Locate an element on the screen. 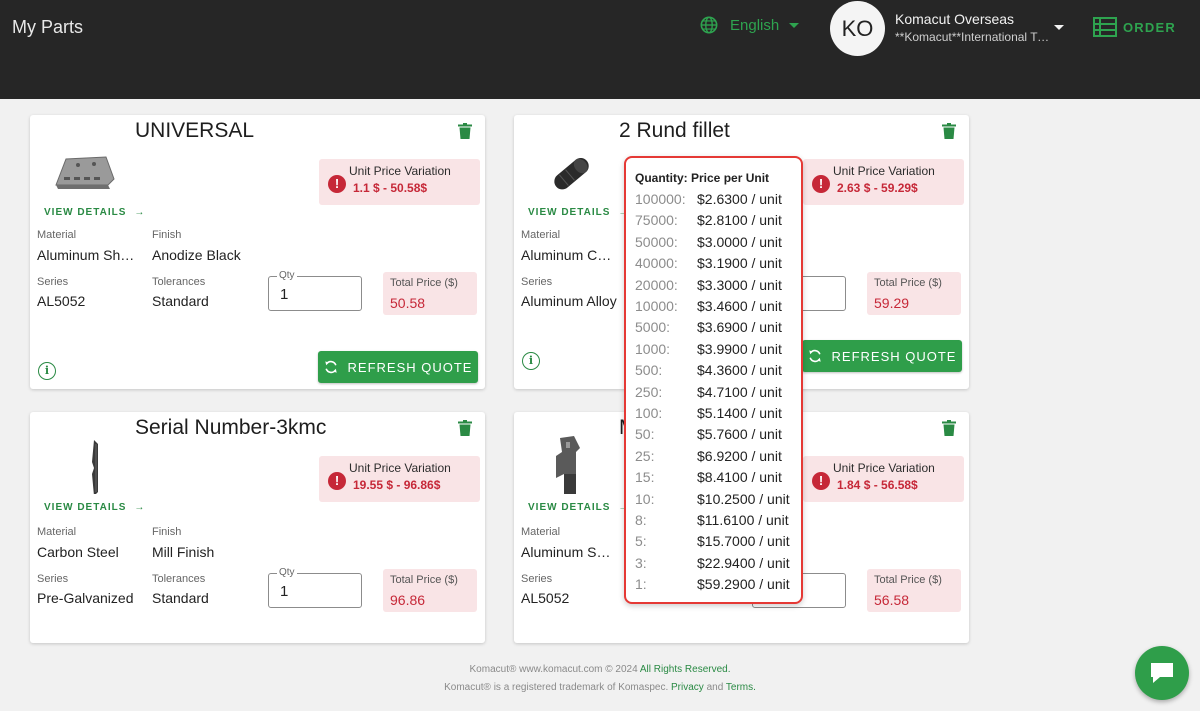 The width and height of the screenshot is (1200, 711). tier-price: $3.9900 / unit is located at coordinates (739, 348).